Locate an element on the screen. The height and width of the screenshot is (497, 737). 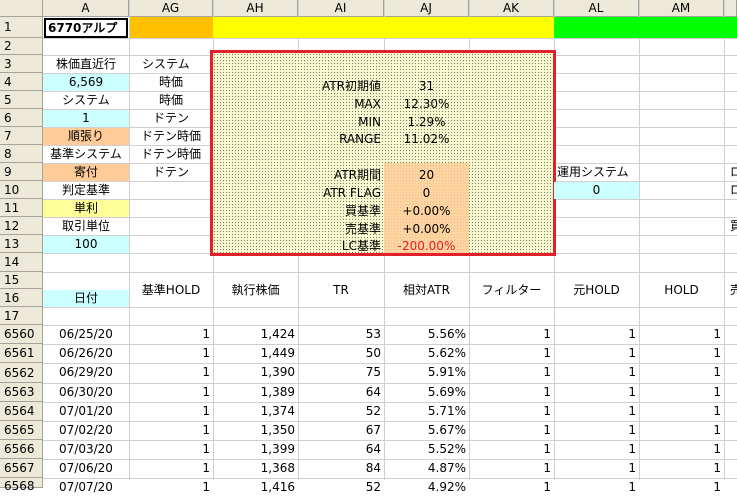
row-header: 12 is located at coordinates (21, 226).